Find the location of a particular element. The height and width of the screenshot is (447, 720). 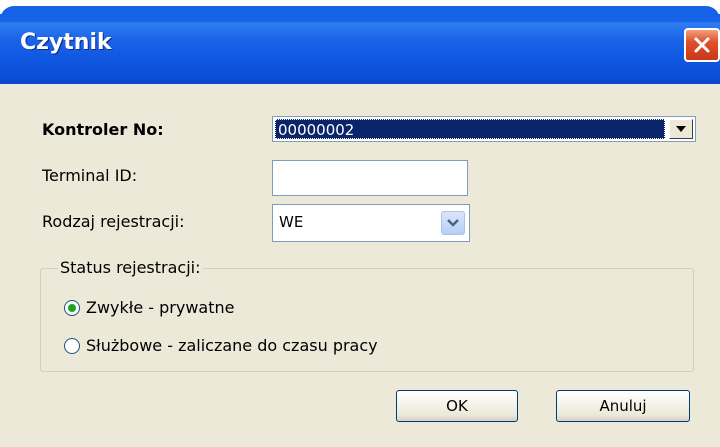

registration-type-dropdown-button is located at coordinates (453, 223).